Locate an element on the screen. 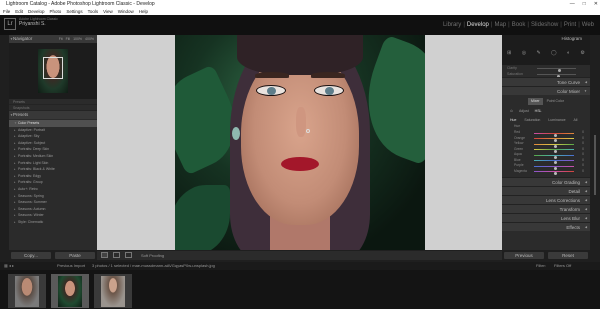 This screenshot has height=309, width=600. mixer-tab: Mixer is located at coordinates (535, 101).